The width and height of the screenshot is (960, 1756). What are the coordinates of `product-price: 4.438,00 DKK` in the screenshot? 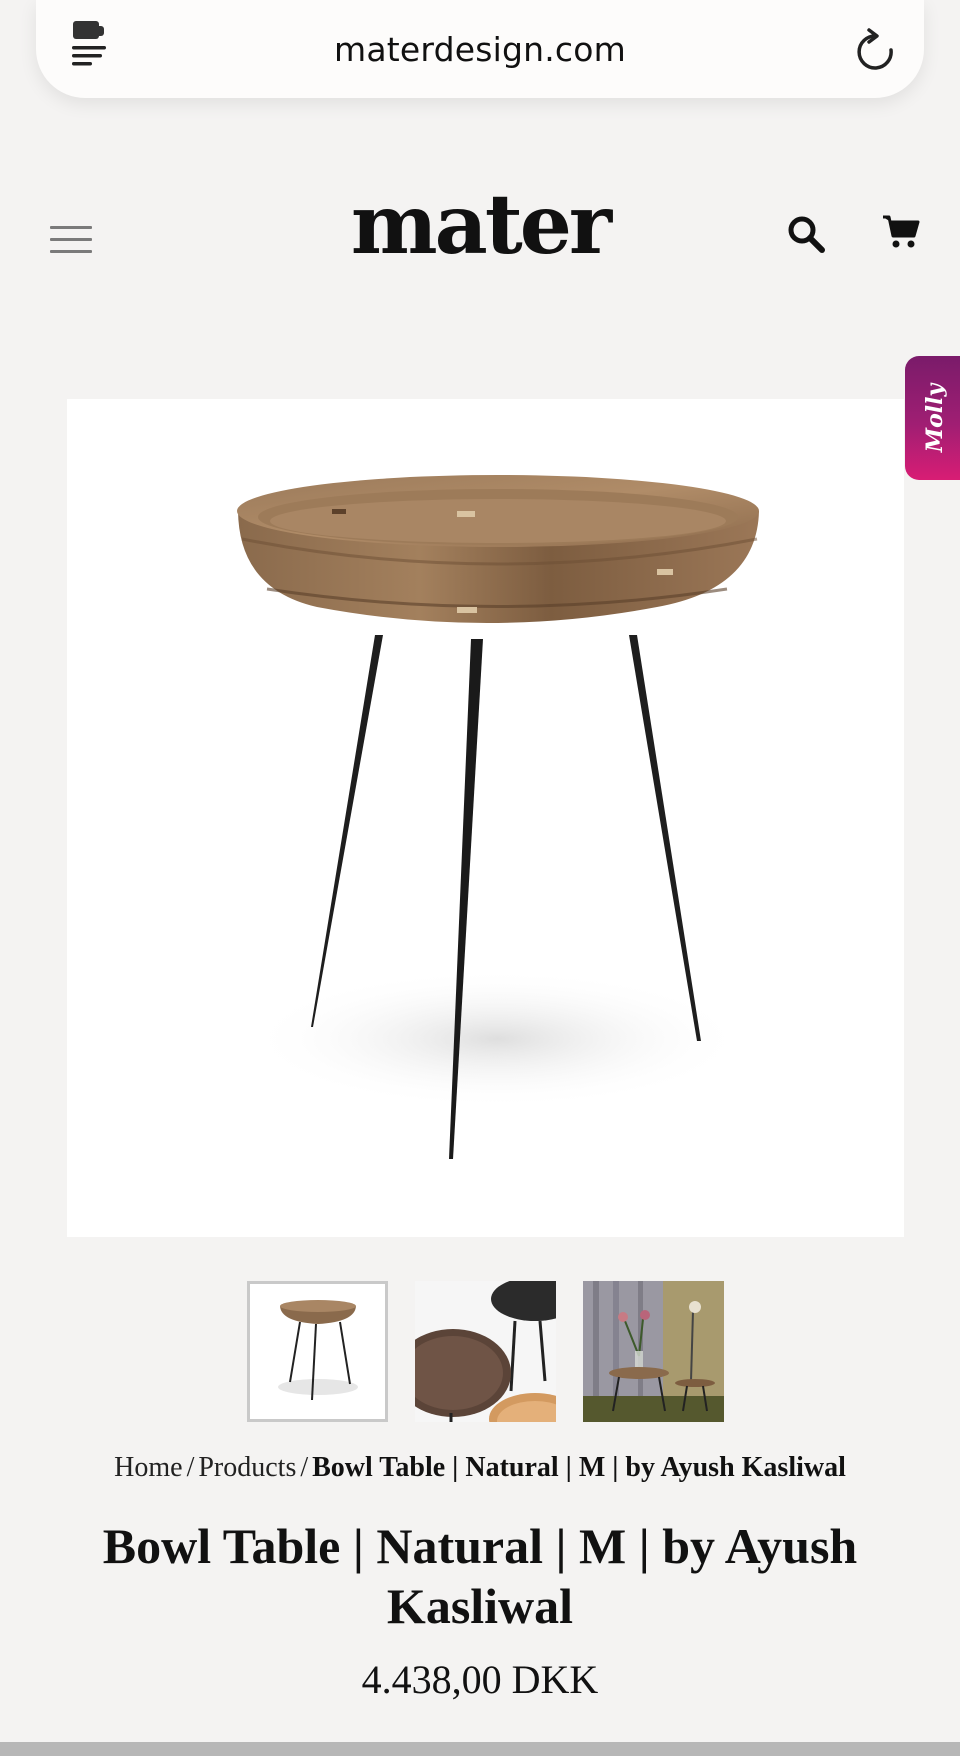 It's located at (480, 1679).